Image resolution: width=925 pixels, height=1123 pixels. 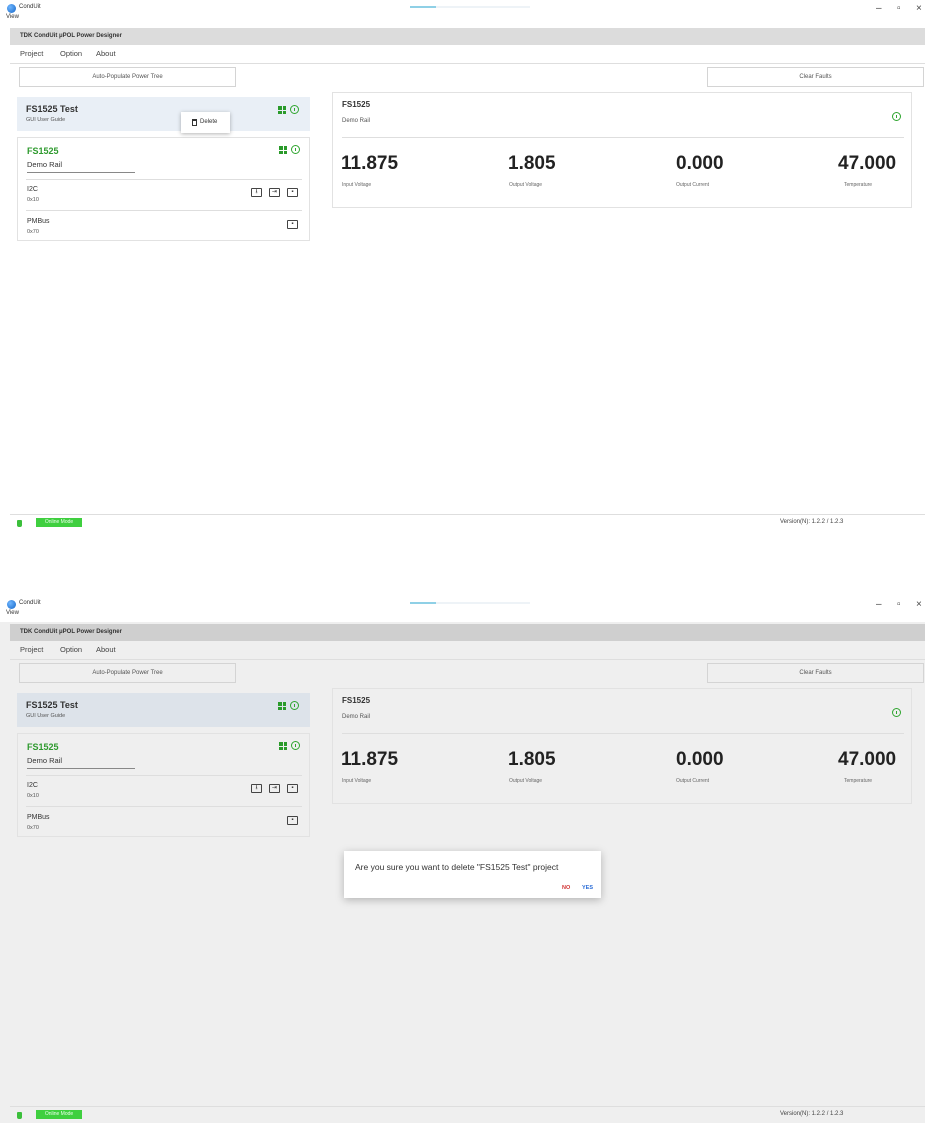 What do you see at coordinates (467, 54) in the screenshot?
I see `menubar: Project Option About` at bounding box center [467, 54].